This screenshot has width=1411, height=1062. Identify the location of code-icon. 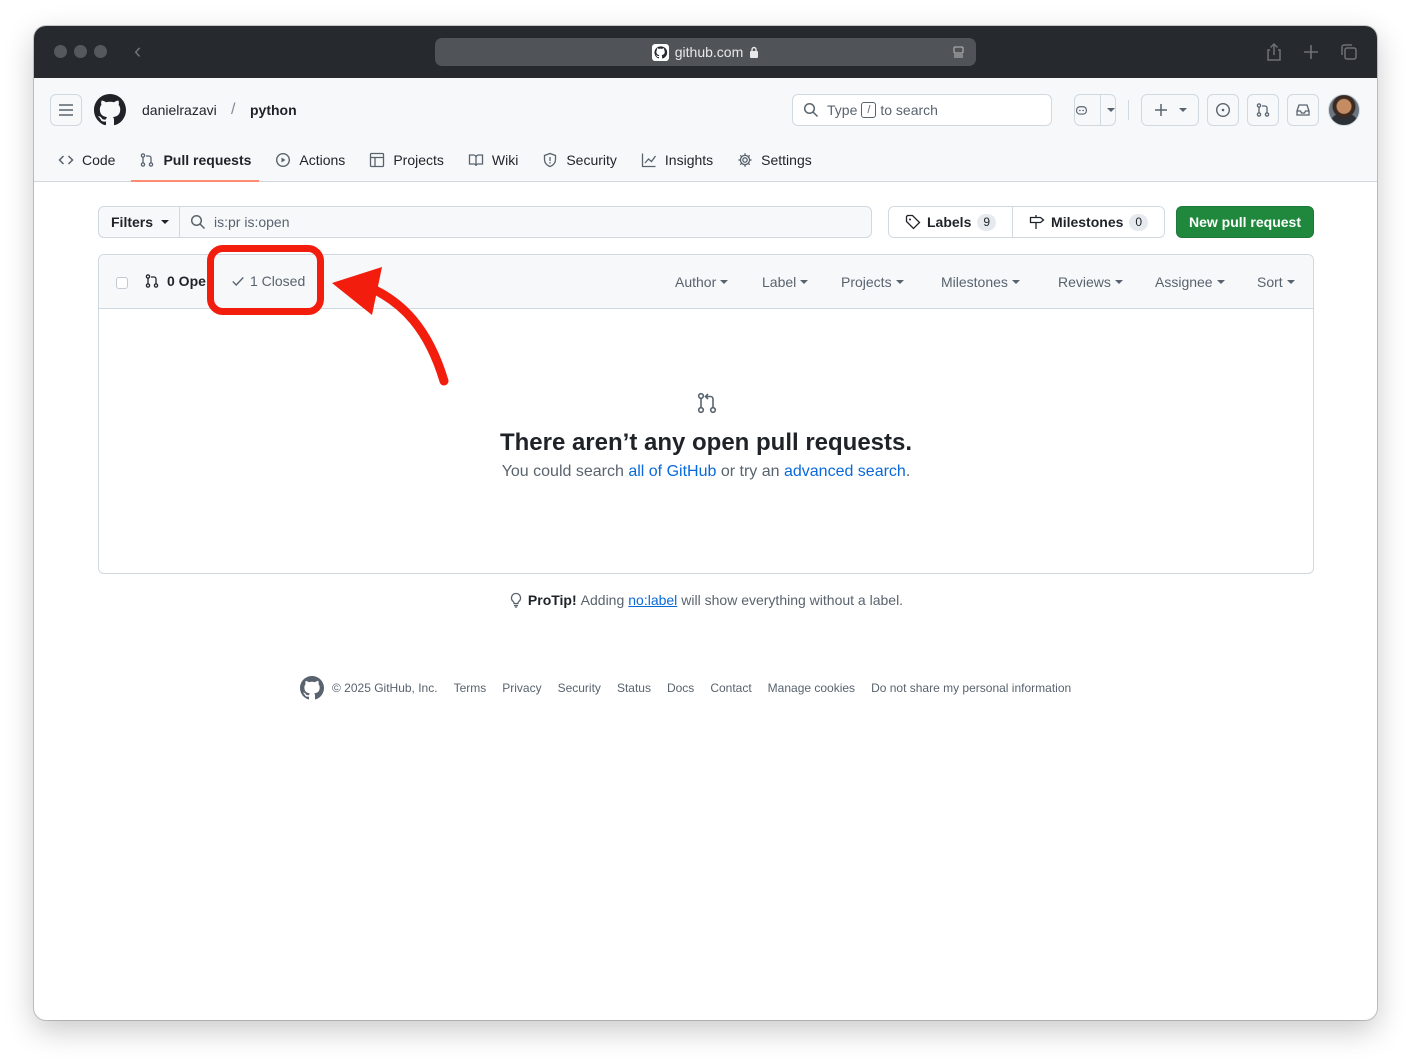
(66, 160).